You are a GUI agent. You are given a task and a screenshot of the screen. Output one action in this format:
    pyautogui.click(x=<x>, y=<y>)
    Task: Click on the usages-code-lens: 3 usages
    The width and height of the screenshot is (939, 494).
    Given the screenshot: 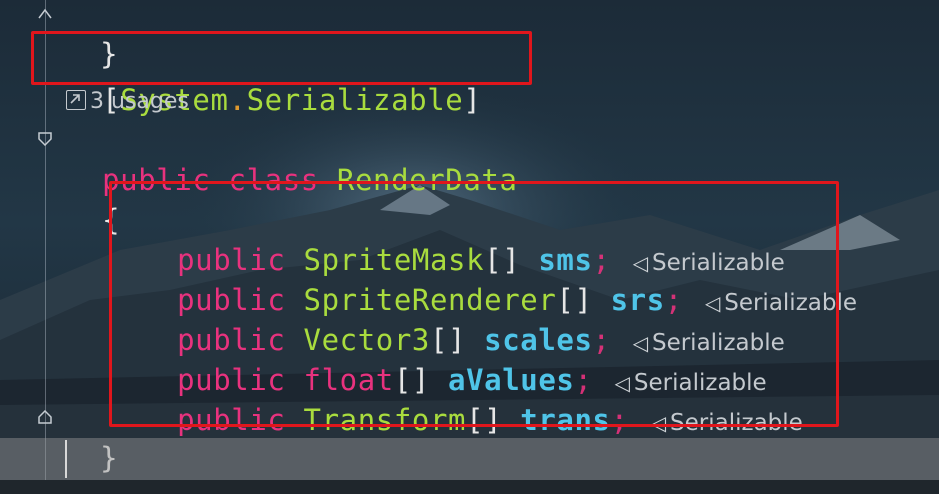 What is the action you would take?
    pyautogui.click(x=127, y=102)
    